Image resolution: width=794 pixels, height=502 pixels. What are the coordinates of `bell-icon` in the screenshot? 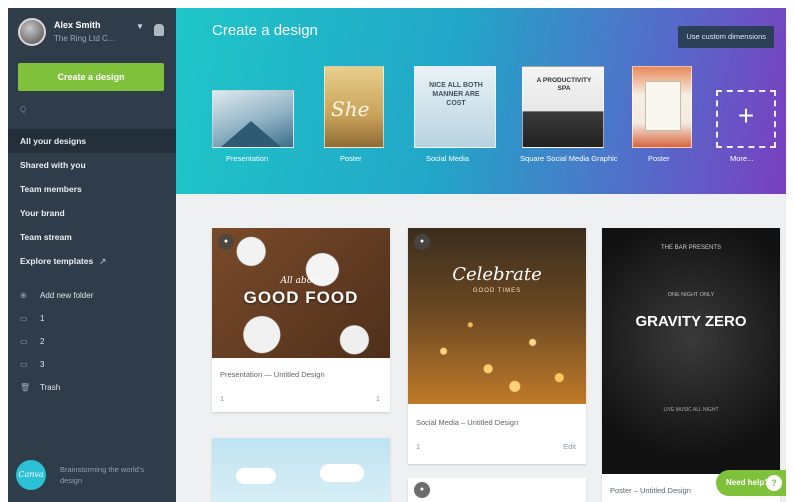 It's located at (159, 30).